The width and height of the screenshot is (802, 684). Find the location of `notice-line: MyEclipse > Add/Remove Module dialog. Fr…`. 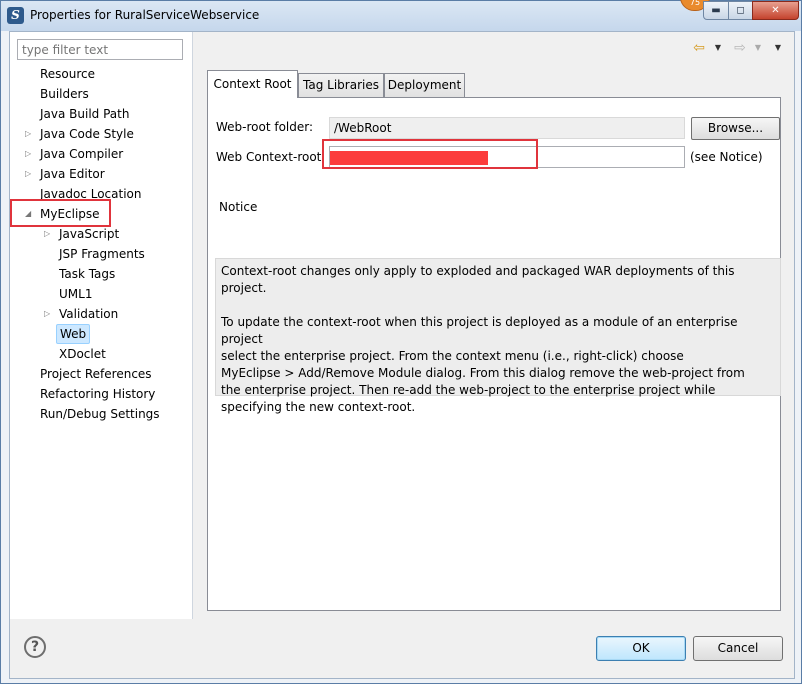

notice-line: MyEclipse > Add/Remove Module dialog. Fr… is located at coordinates (483, 373).